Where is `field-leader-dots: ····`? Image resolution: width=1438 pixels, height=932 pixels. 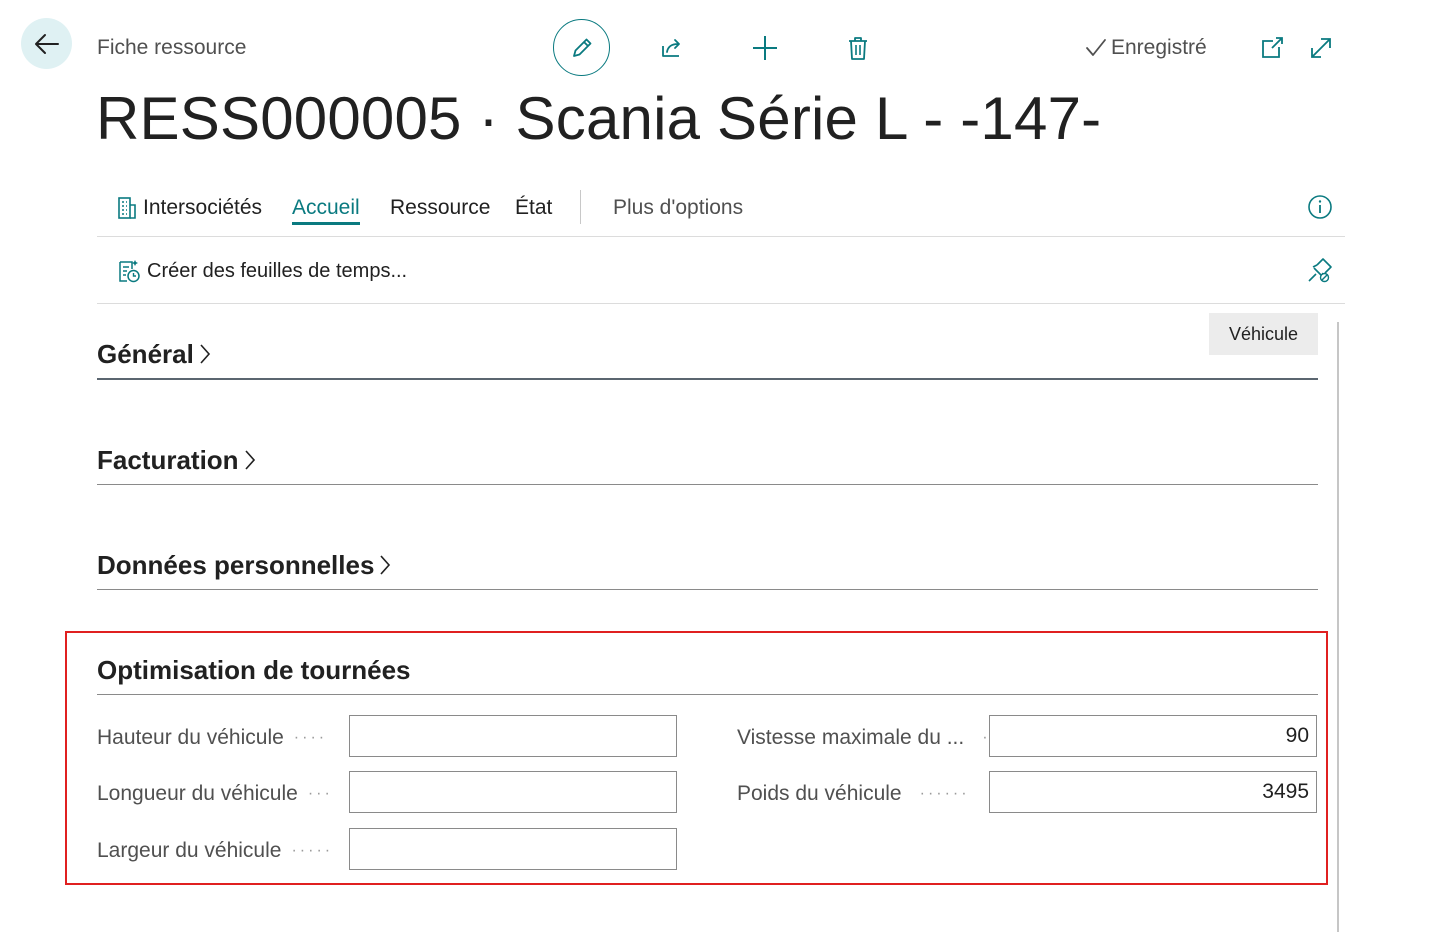
field-leader-dots: ···· is located at coordinates (310, 737).